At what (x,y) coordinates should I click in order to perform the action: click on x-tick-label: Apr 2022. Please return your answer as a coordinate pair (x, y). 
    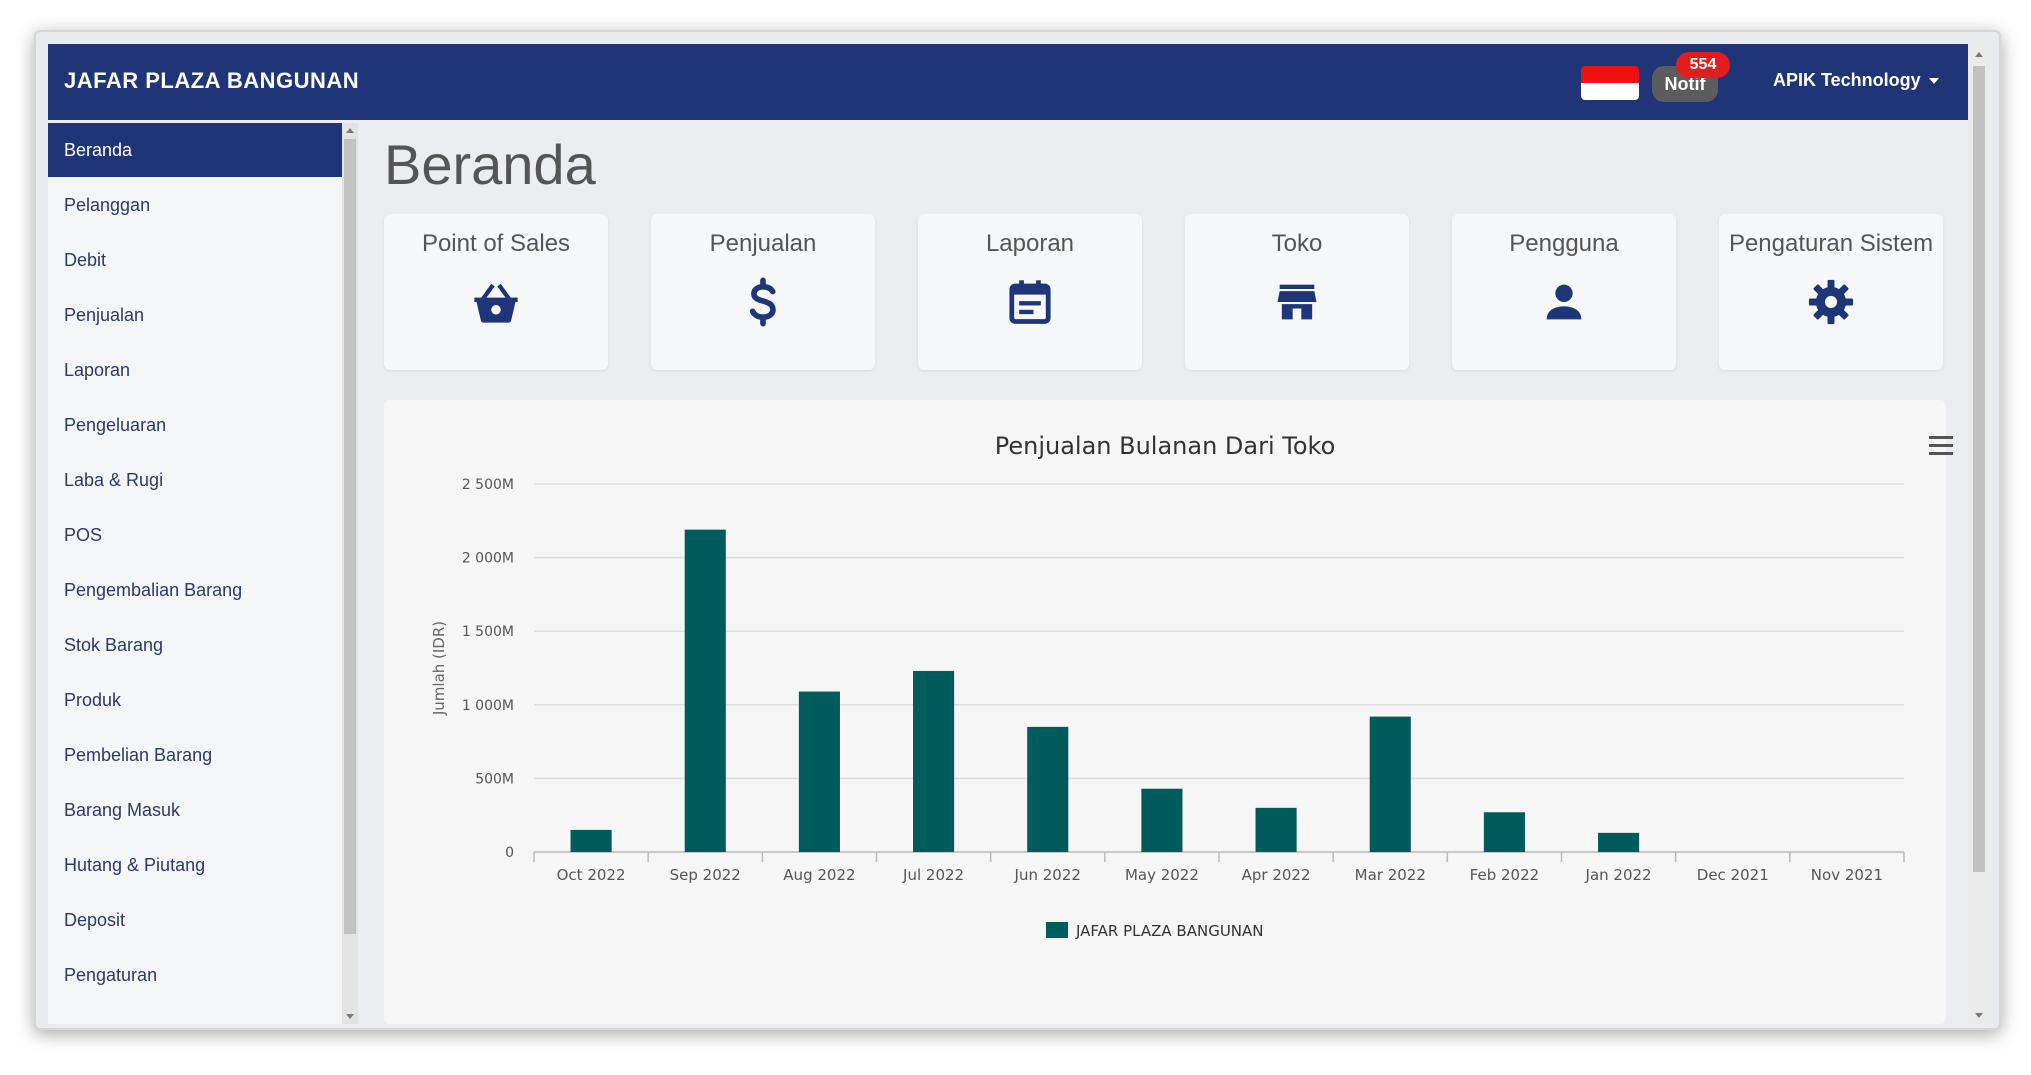
    Looking at the image, I should click on (1276, 875).